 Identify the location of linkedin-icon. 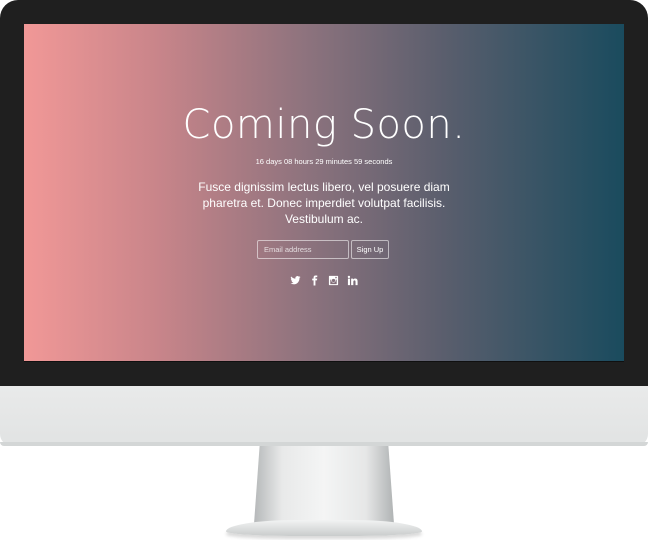
(352, 280).